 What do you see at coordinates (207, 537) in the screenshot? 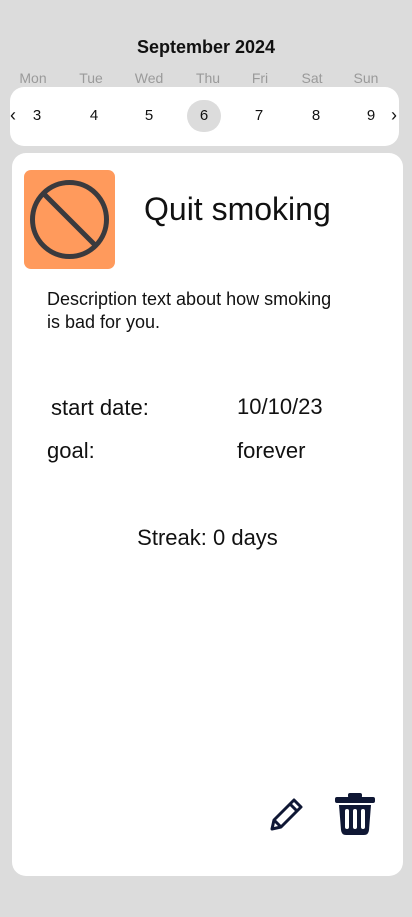
I see `streak-text: Streak: 0 days` at bounding box center [207, 537].